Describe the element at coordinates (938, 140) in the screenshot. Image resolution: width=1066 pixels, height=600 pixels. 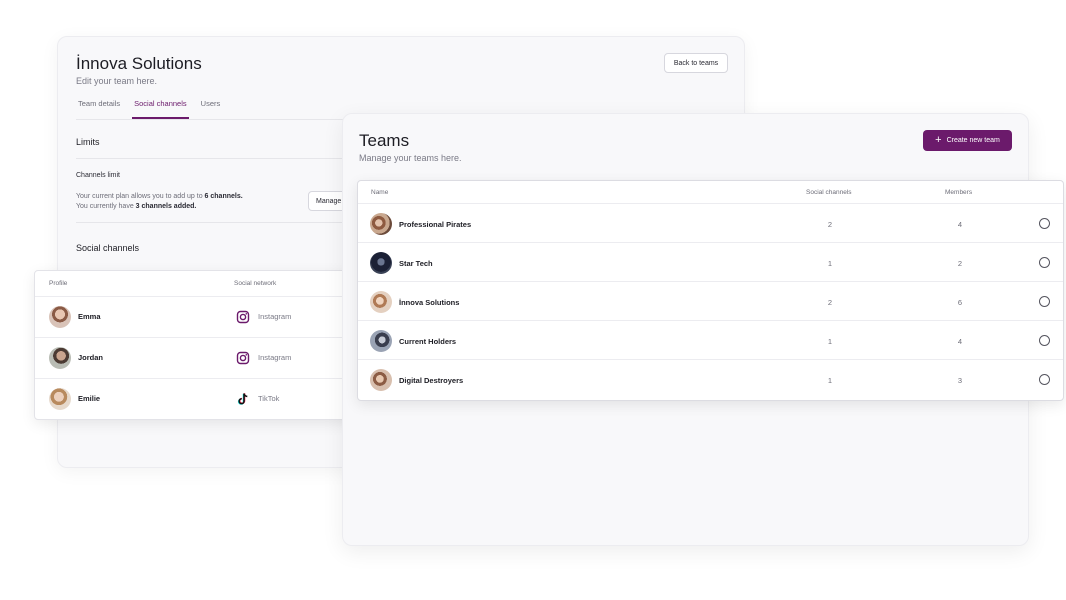
I see `plus-icon: +` at that location.